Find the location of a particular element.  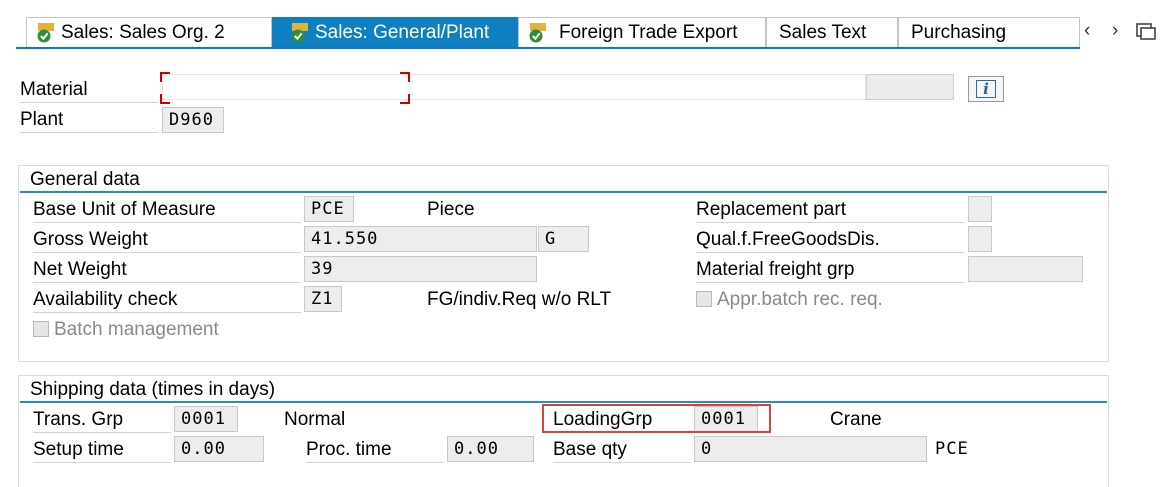

appr-batch-label: Appr.batch rec. req. is located at coordinates (800, 299).